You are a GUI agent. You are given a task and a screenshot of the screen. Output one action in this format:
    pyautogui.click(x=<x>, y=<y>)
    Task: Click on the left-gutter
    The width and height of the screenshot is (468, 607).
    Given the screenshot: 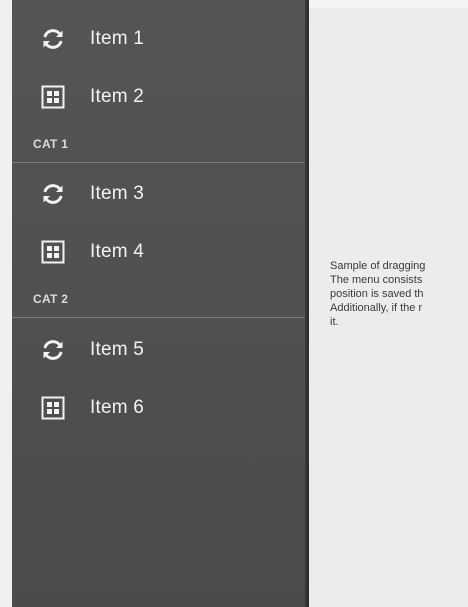 What is the action you would take?
    pyautogui.click(x=6, y=303)
    